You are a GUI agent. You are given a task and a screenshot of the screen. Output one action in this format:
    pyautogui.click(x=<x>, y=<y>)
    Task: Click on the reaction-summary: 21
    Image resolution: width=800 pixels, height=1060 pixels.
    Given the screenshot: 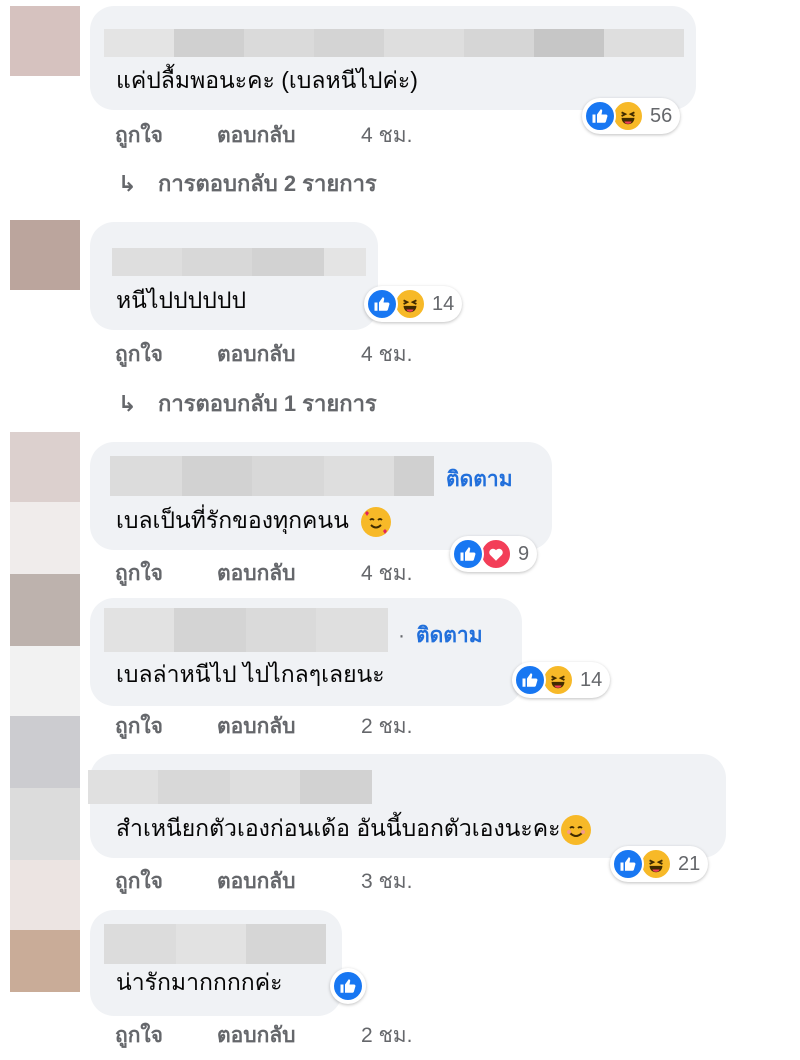 What is the action you would take?
    pyautogui.click(x=659, y=864)
    